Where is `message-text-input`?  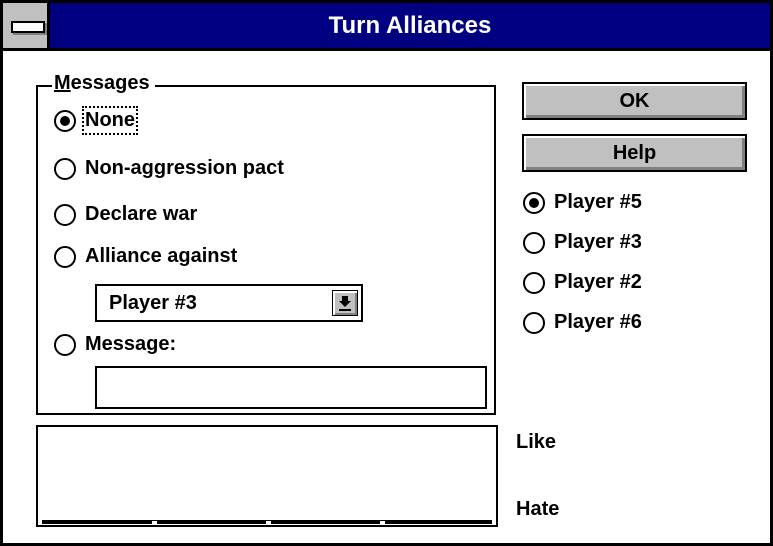
message-text-input is located at coordinates (291, 387).